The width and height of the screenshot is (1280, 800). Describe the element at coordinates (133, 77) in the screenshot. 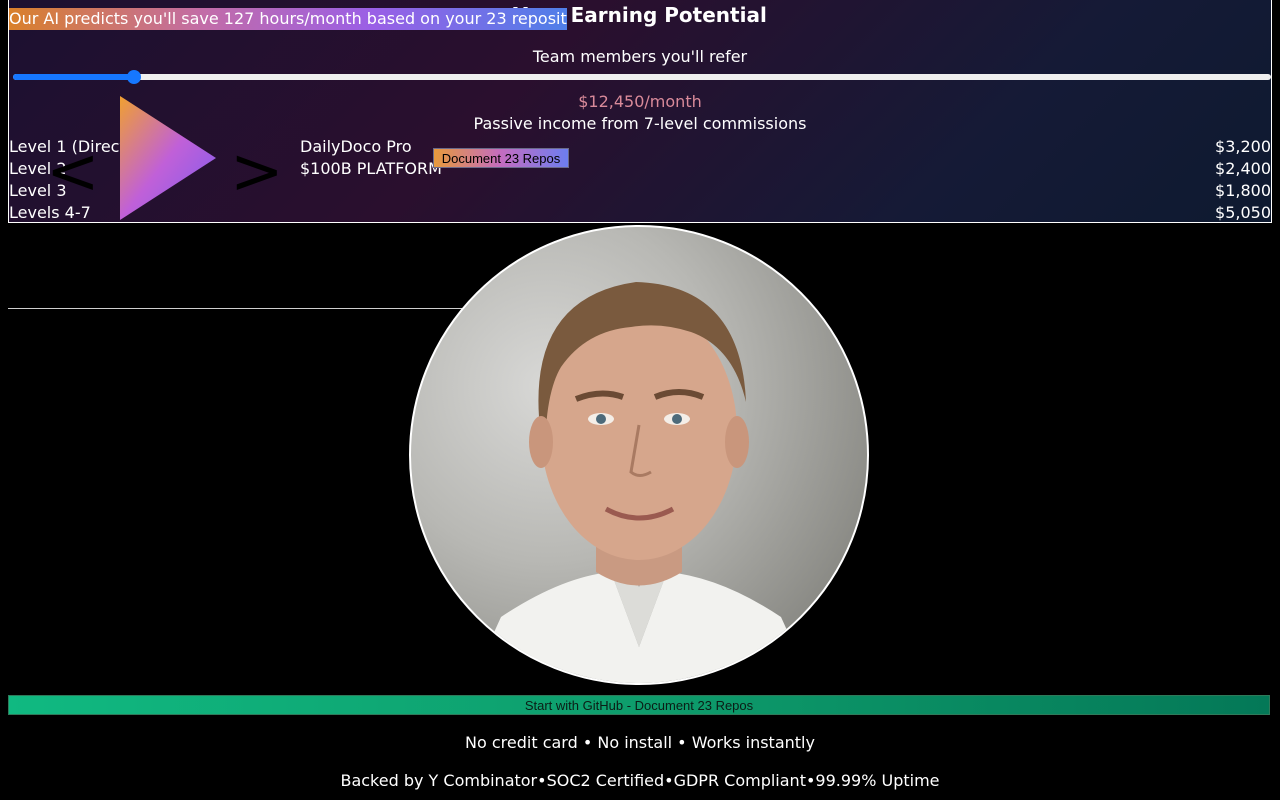

I see `referral-slider-thumb` at that location.